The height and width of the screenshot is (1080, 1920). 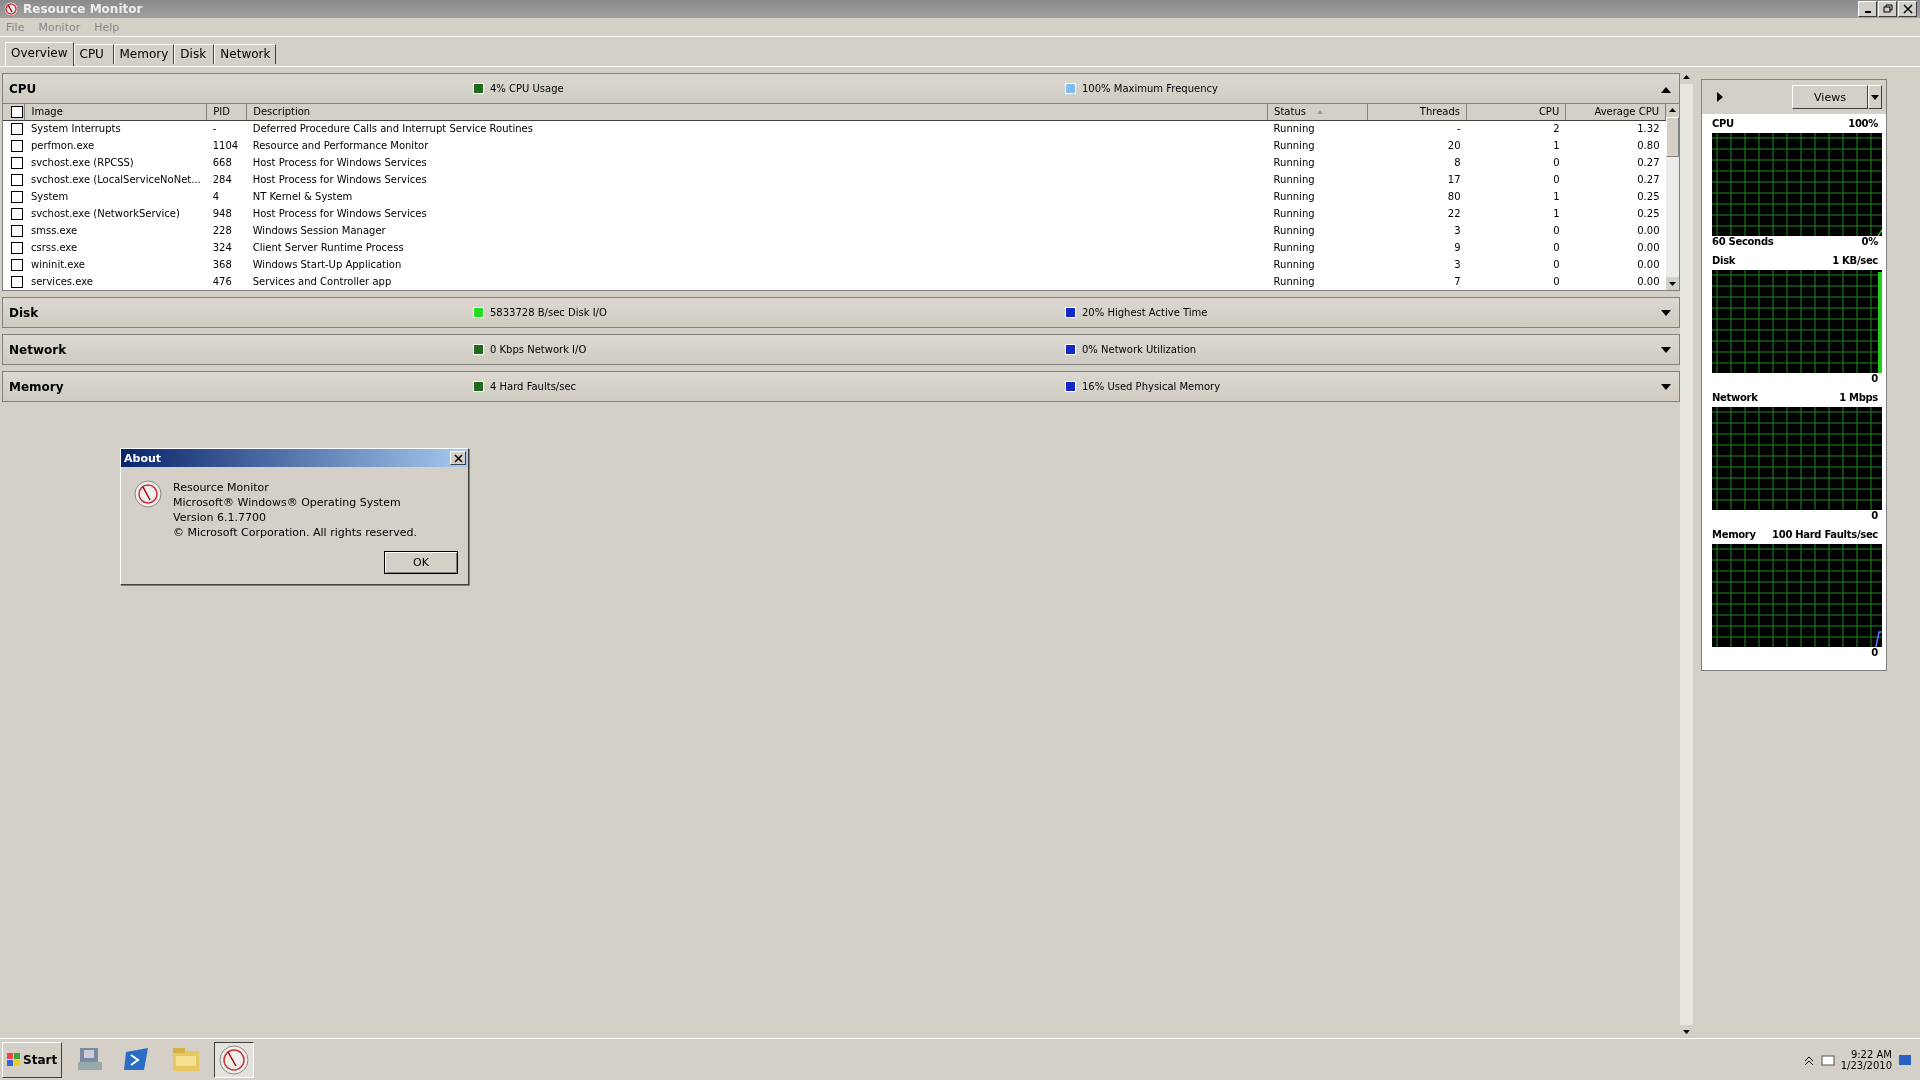 What do you see at coordinates (144, 54) in the screenshot?
I see `tab: Memory` at bounding box center [144, 54].